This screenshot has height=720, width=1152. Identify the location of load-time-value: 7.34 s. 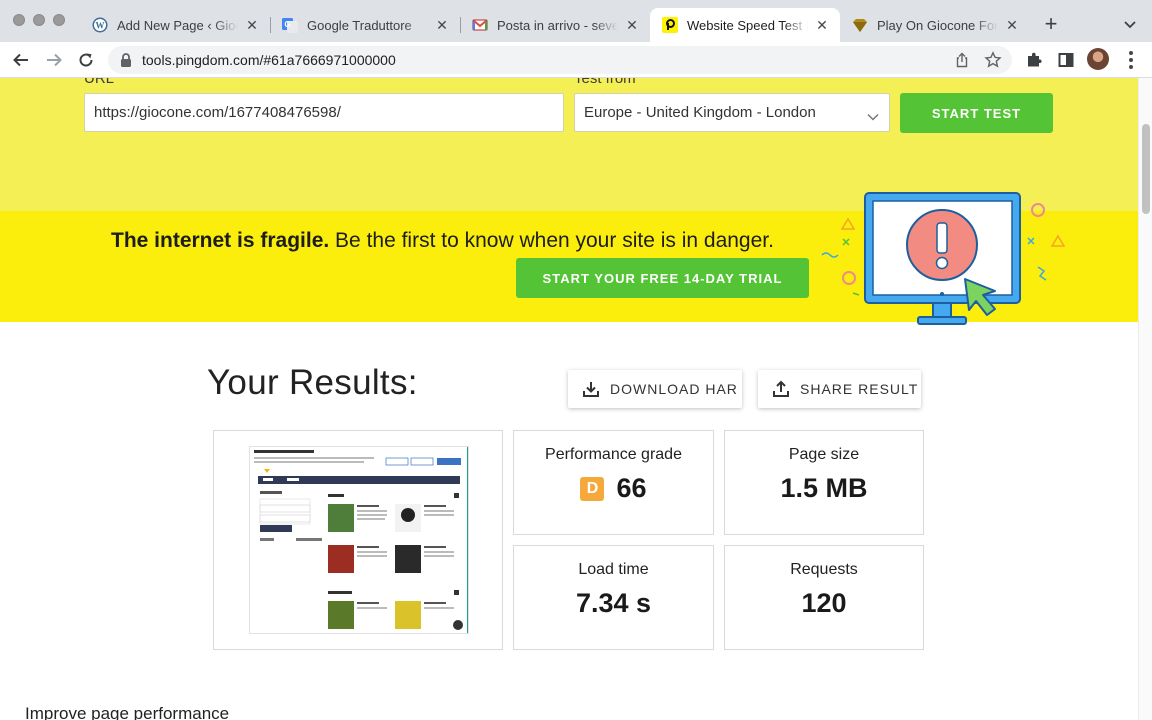
(613, 603).